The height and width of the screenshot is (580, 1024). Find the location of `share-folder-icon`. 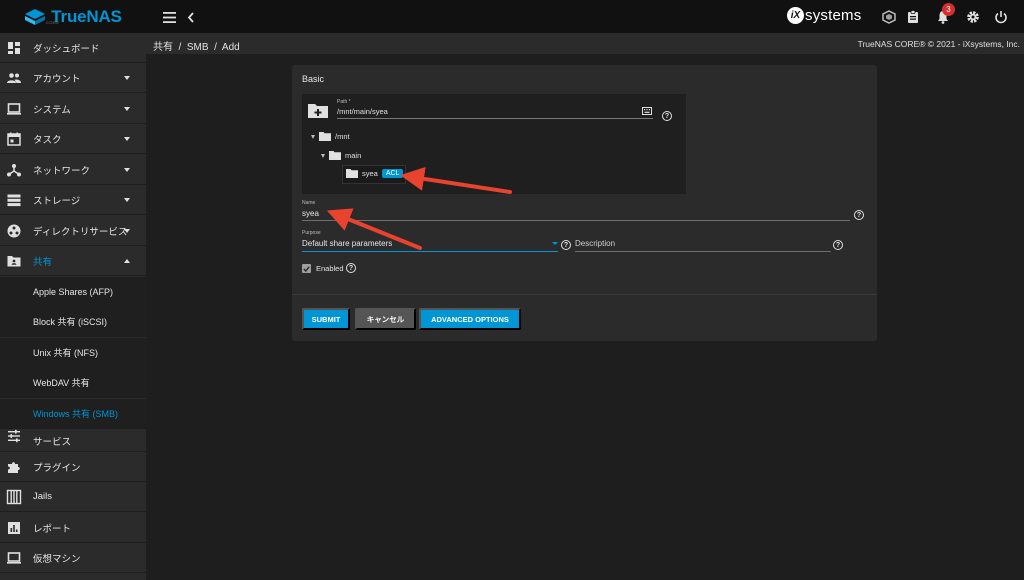

share-folder-icon is located at coordinates (14, 261).